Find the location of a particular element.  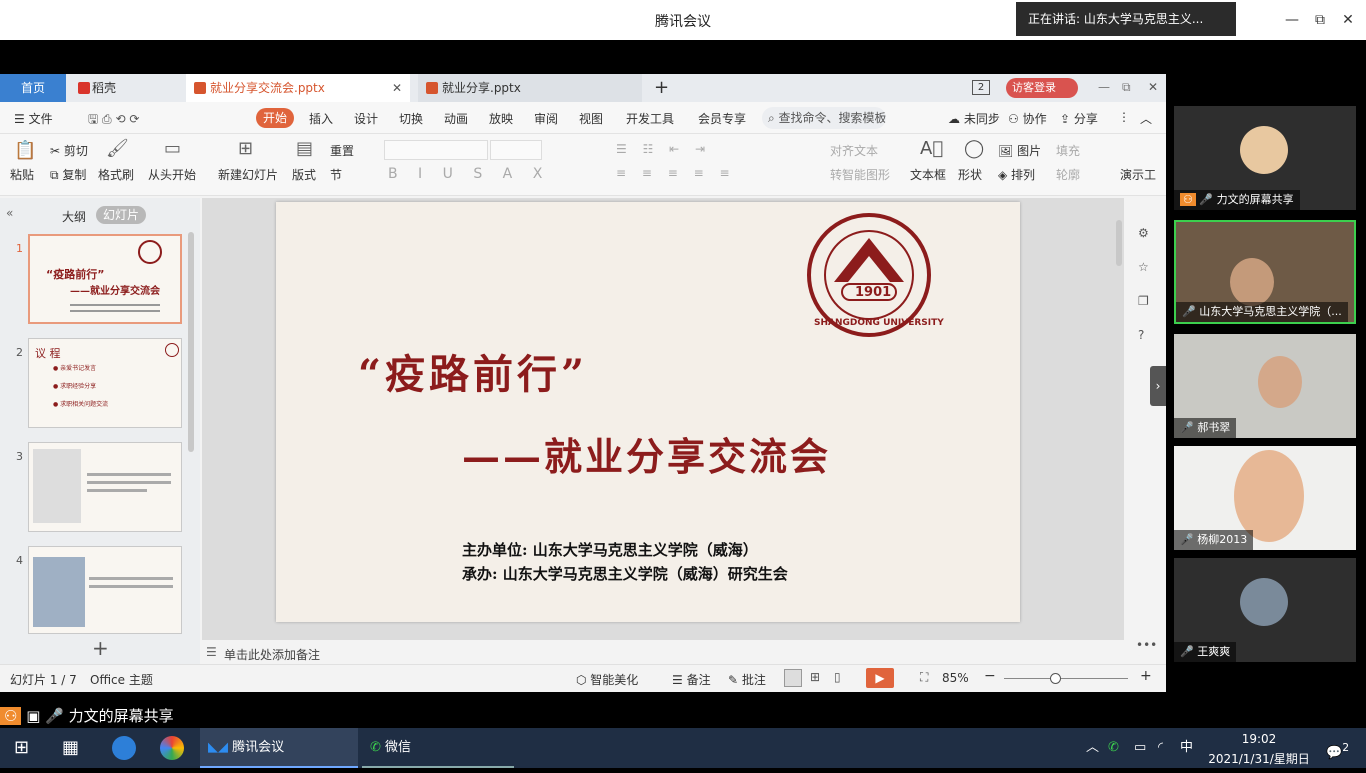

picture-button: 🖼 图片 is located at coordinates (1019, 150).